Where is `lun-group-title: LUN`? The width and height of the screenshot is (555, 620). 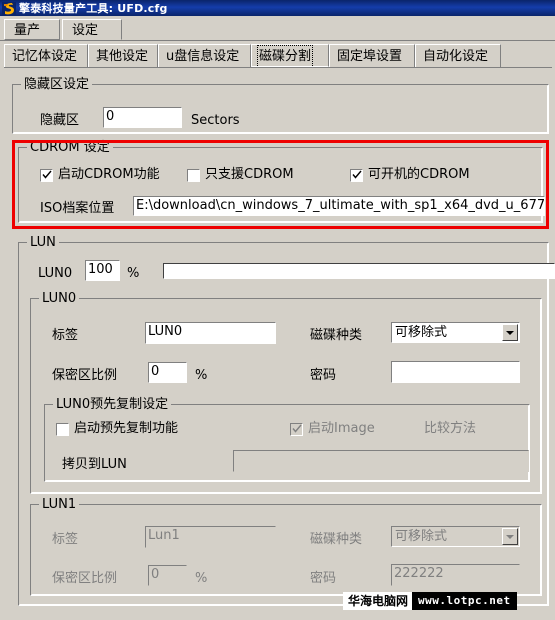
lun-group-title: LUN is located at coordinates (43, 242).